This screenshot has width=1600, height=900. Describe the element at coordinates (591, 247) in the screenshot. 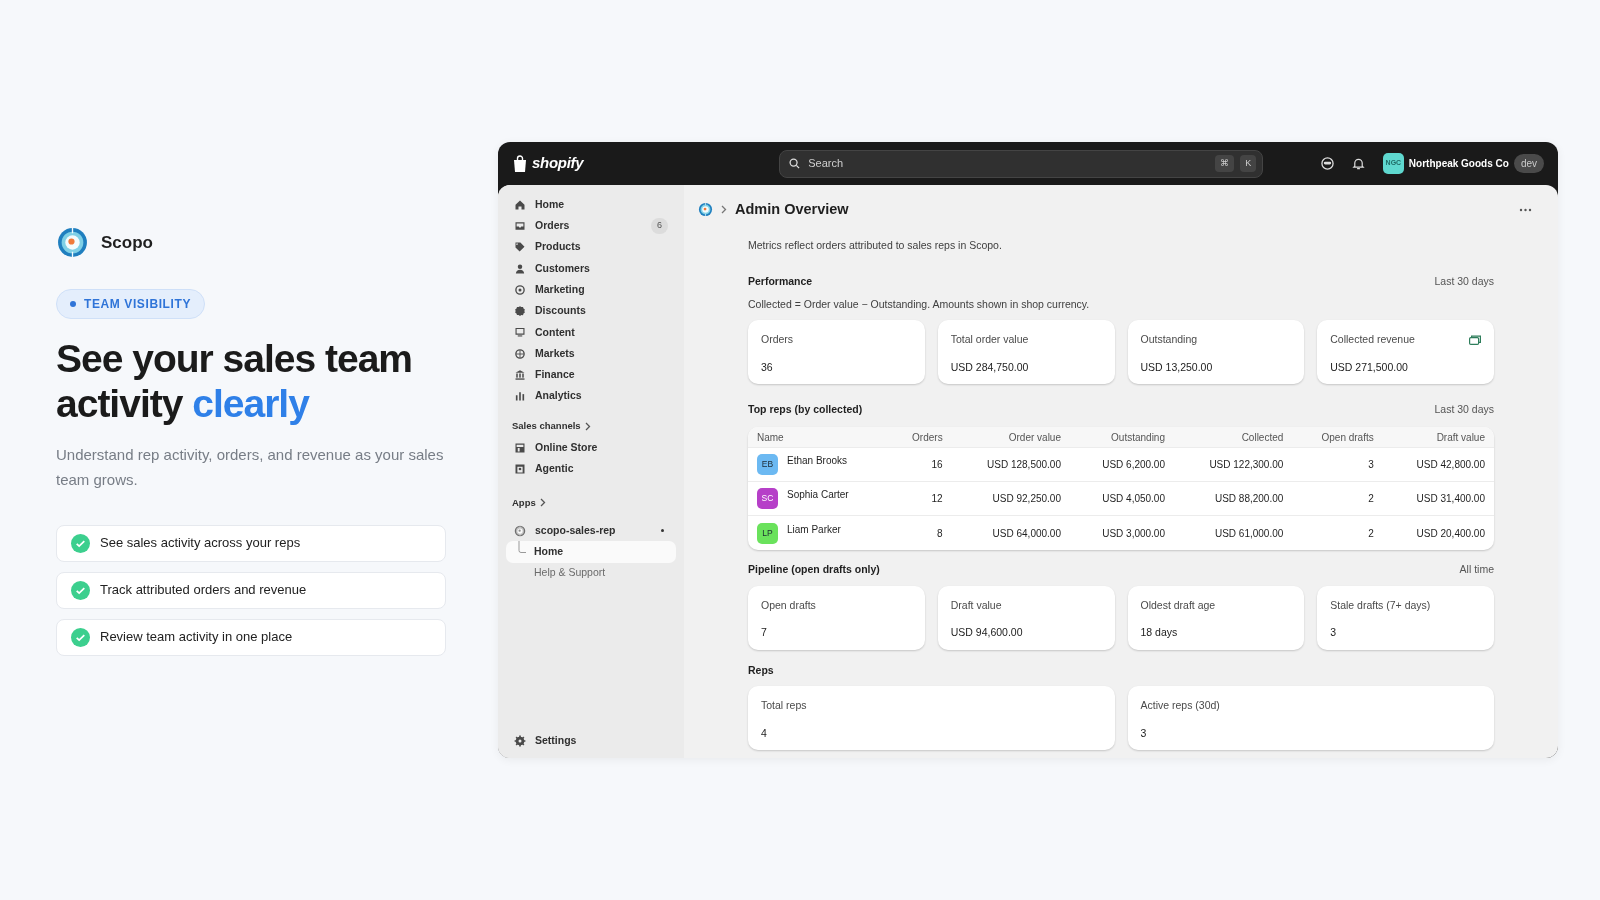

I see `nav-item: Products` at that location.